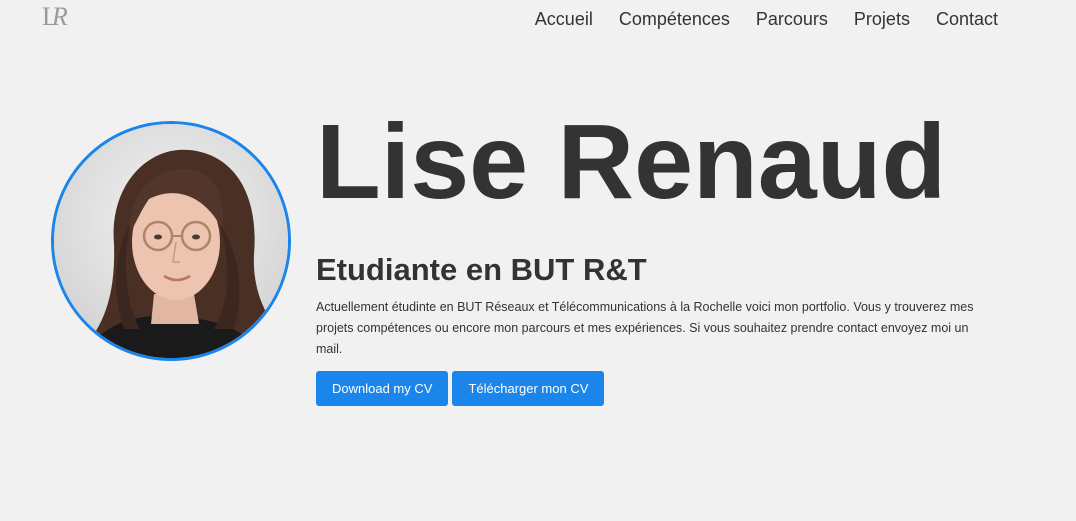 Image resolution: width=1076 pixels, height=521 pixels. I want to click on logo-letter-l: L, so click(50, 16).